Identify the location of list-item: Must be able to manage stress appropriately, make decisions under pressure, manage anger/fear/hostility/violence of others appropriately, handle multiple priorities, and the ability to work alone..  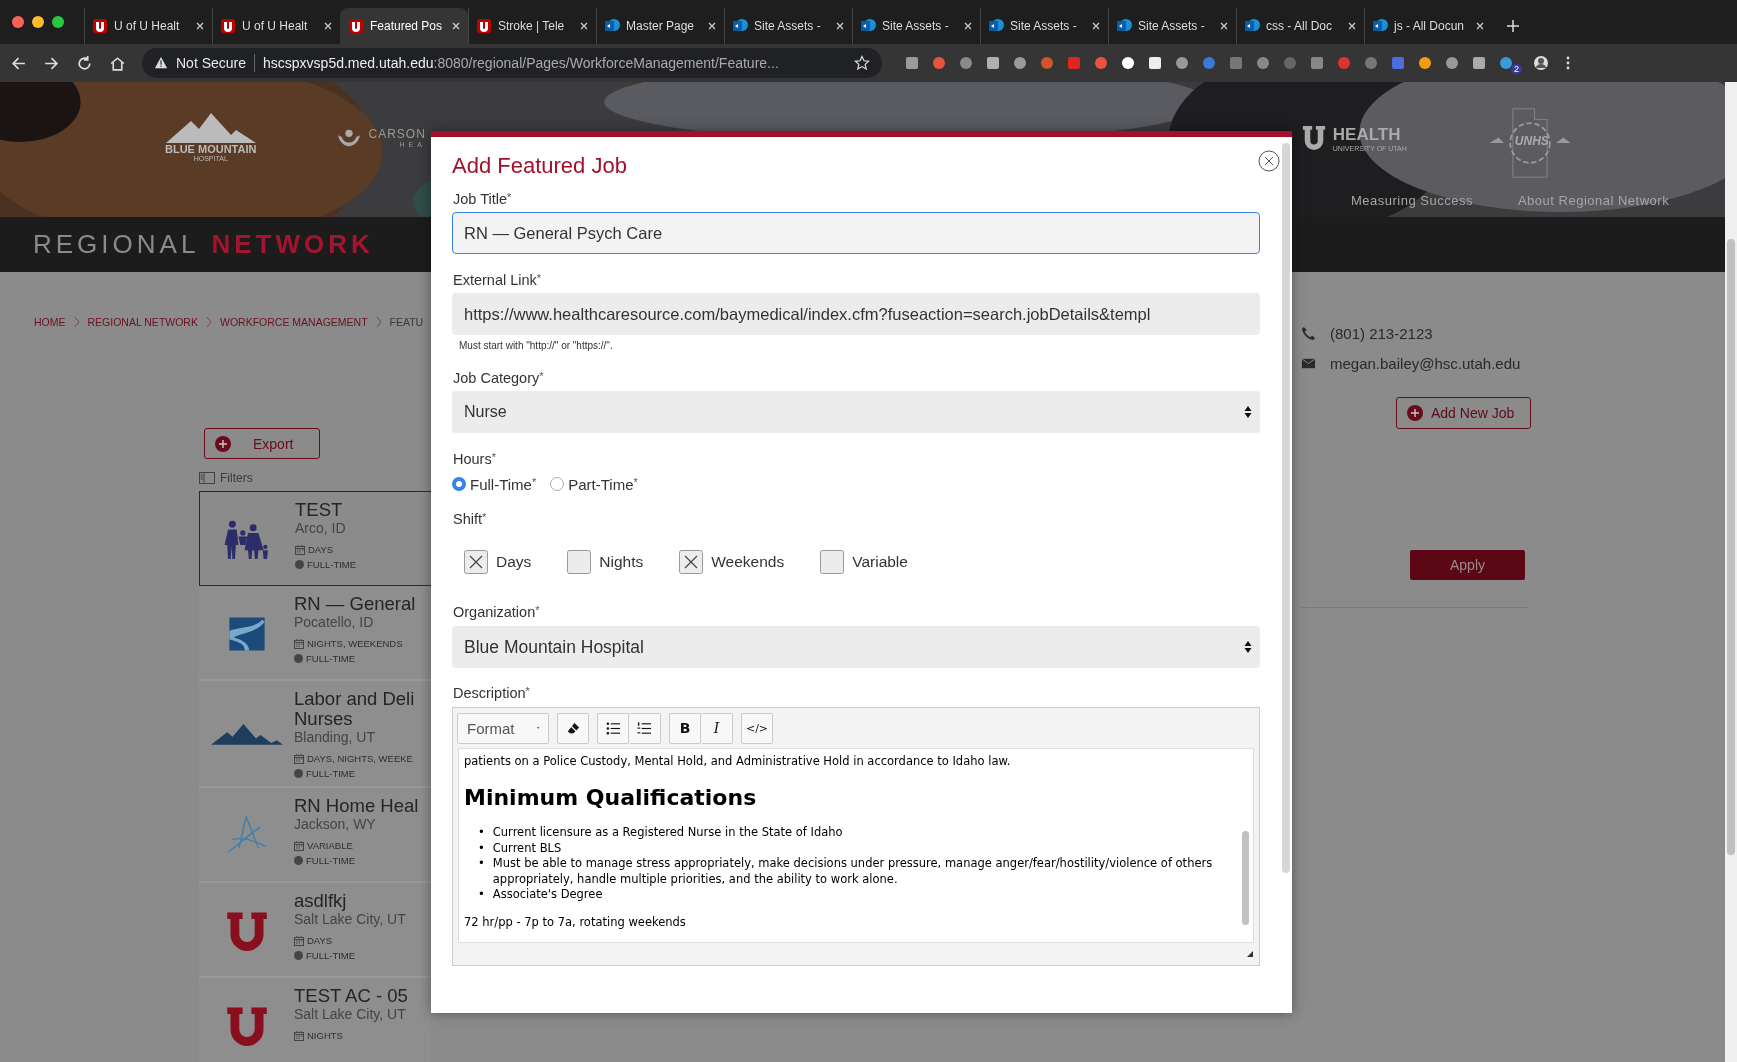
(853, 871).